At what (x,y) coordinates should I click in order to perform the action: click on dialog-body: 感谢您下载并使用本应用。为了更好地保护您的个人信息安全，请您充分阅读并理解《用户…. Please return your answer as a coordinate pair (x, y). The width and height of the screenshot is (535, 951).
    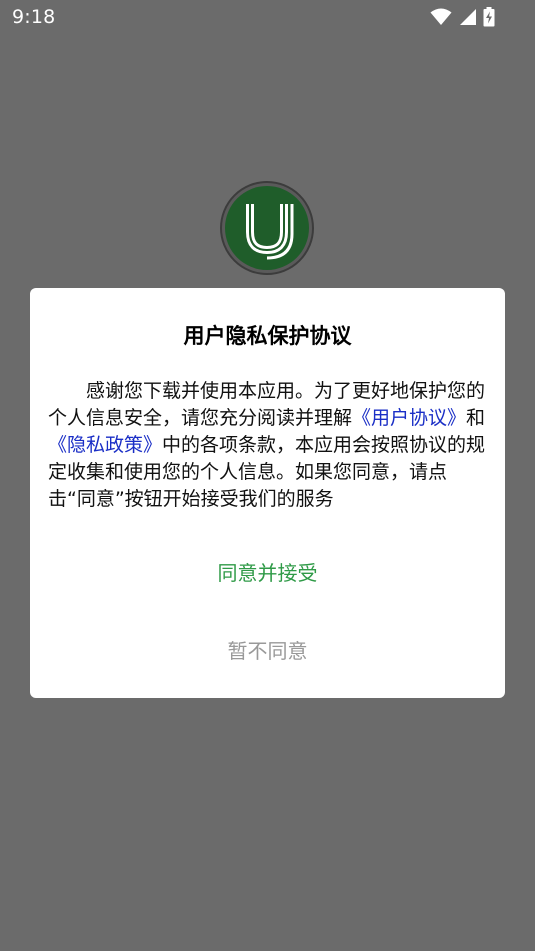
    Looking at the image, I should click on (268, 445).